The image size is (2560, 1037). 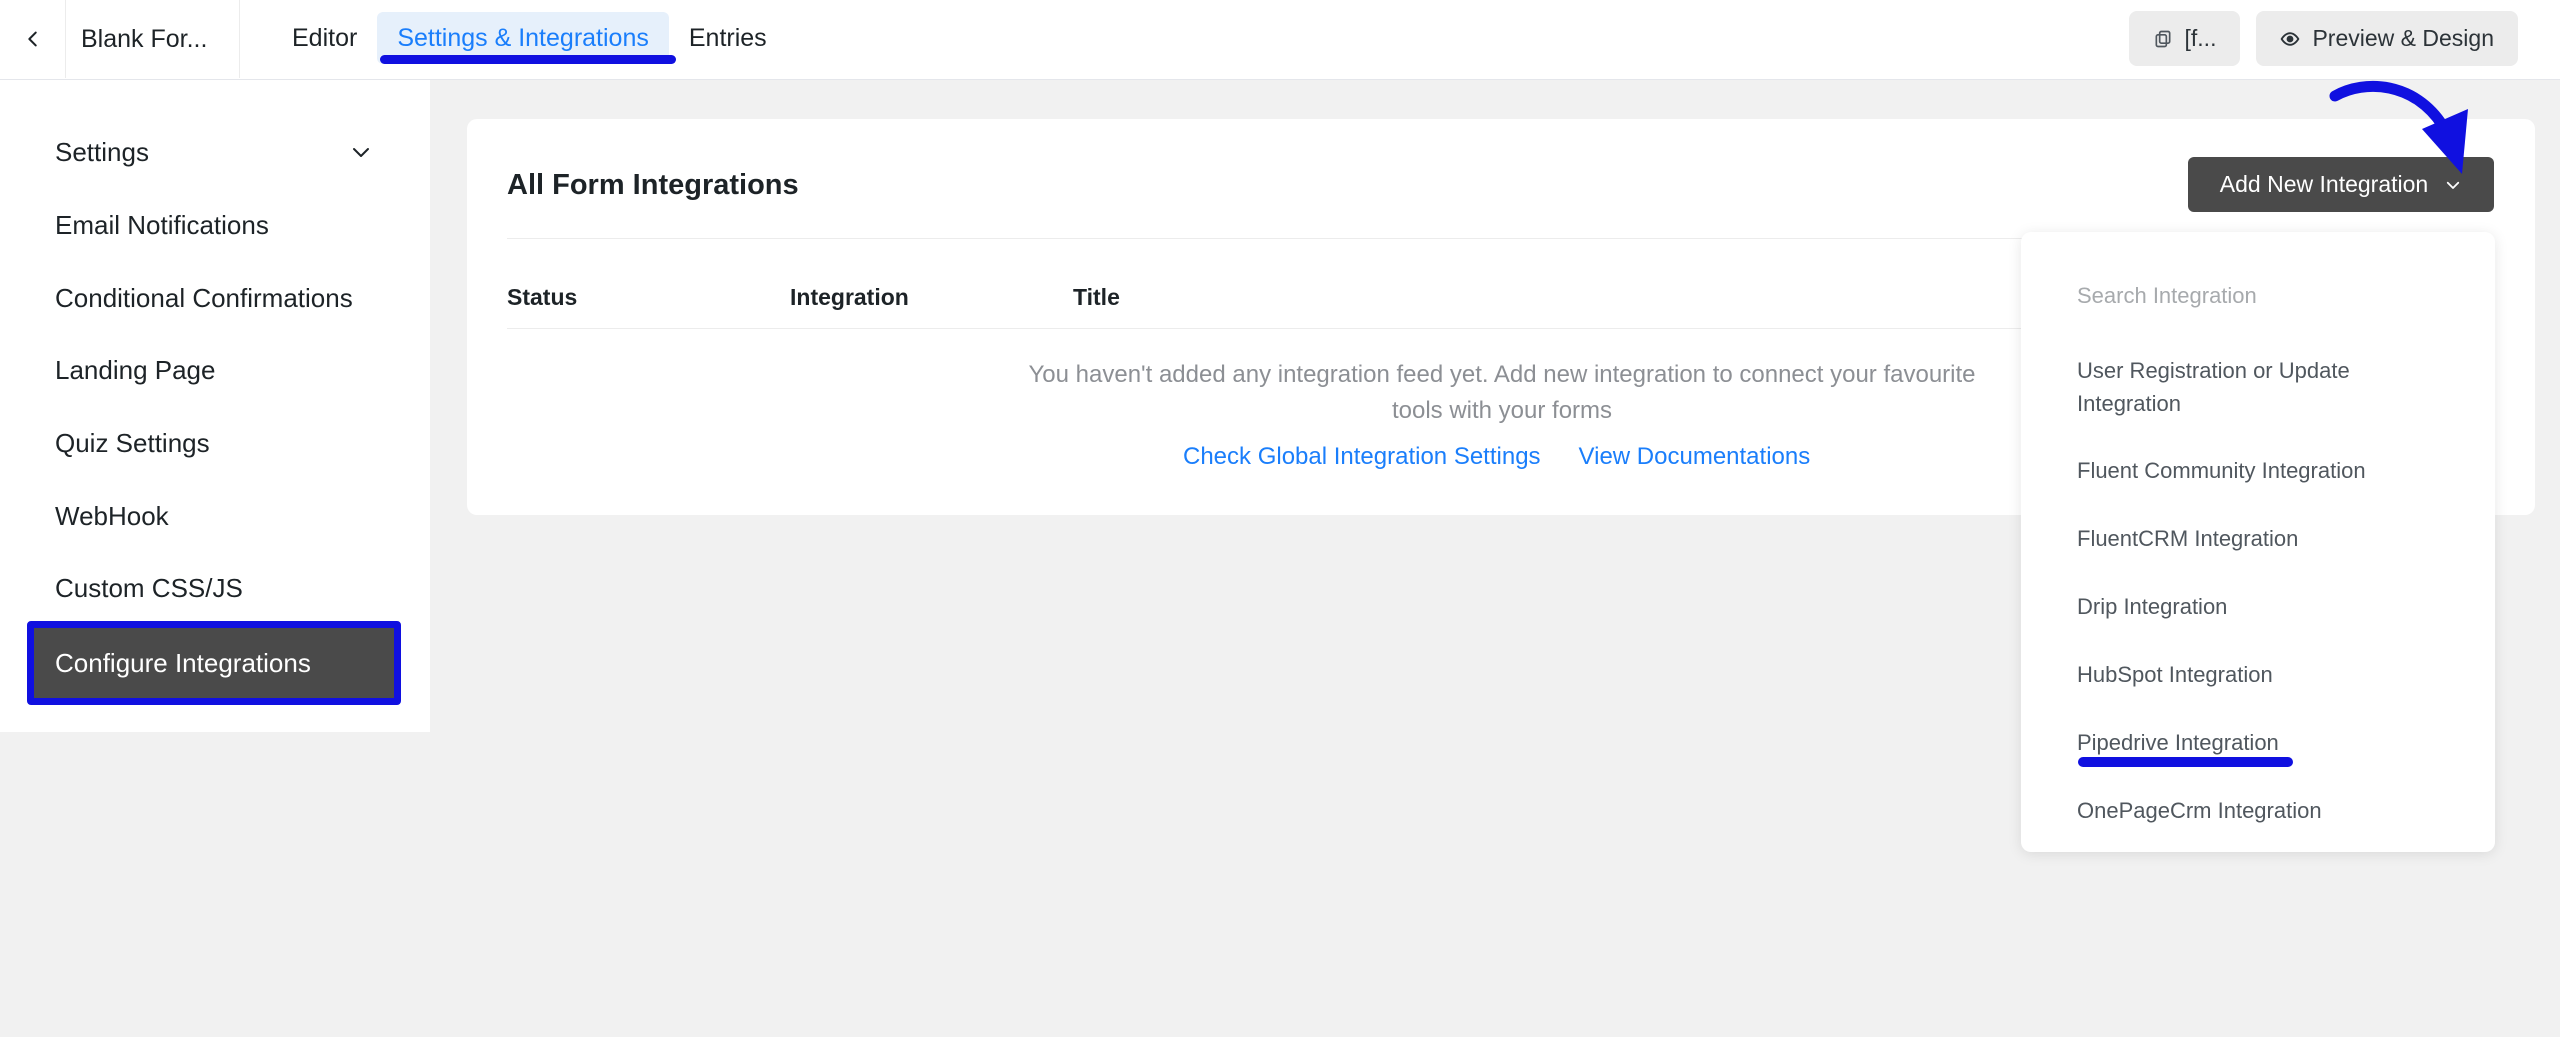 What do you see at coordinates (2277, 742) in the screenshot?
I see `dropdown-item-pipedrive: Pipedrive Integration` at bounding box center [2277, 742].